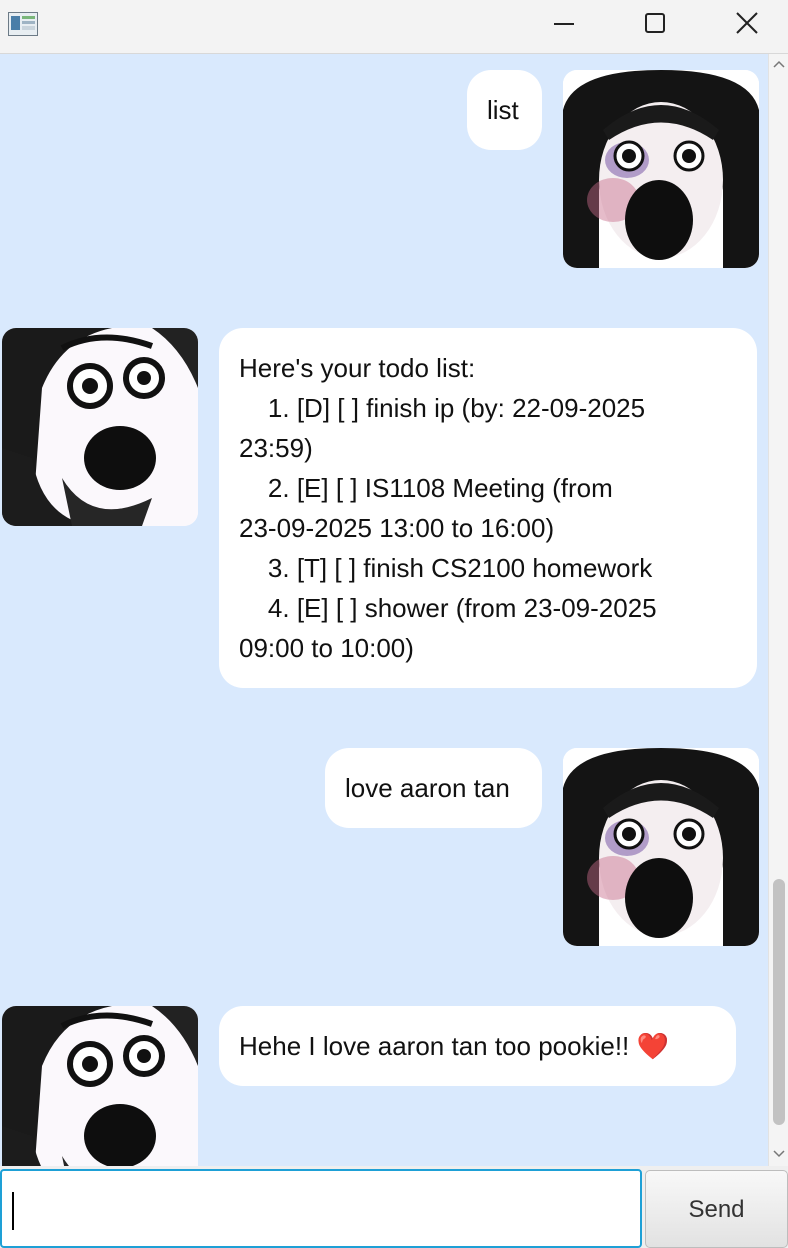 This screenshot has height=1248, width=788. I want to click on close-icon, so click(747, 23).